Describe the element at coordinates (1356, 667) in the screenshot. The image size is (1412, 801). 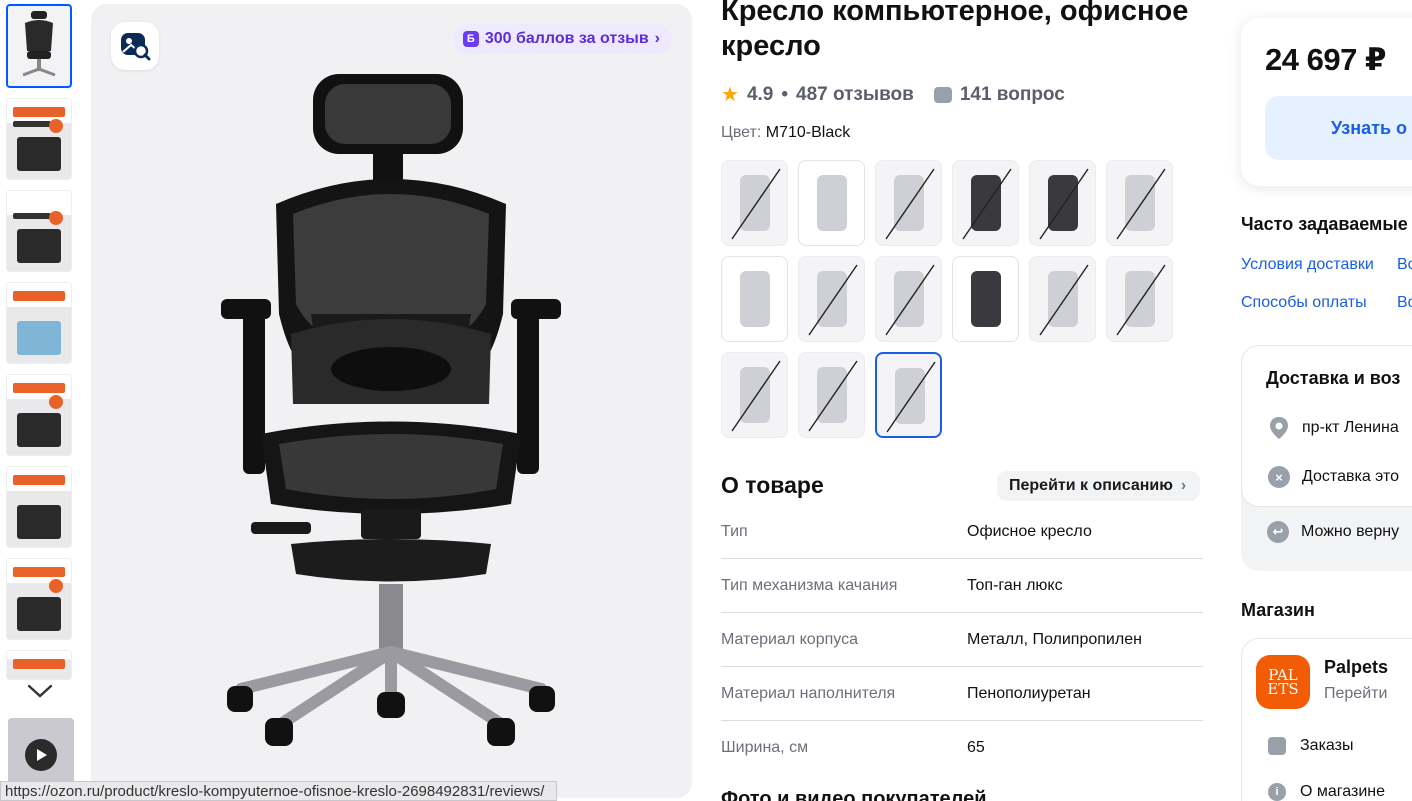
I see `shop-name: Palpets` at that location.